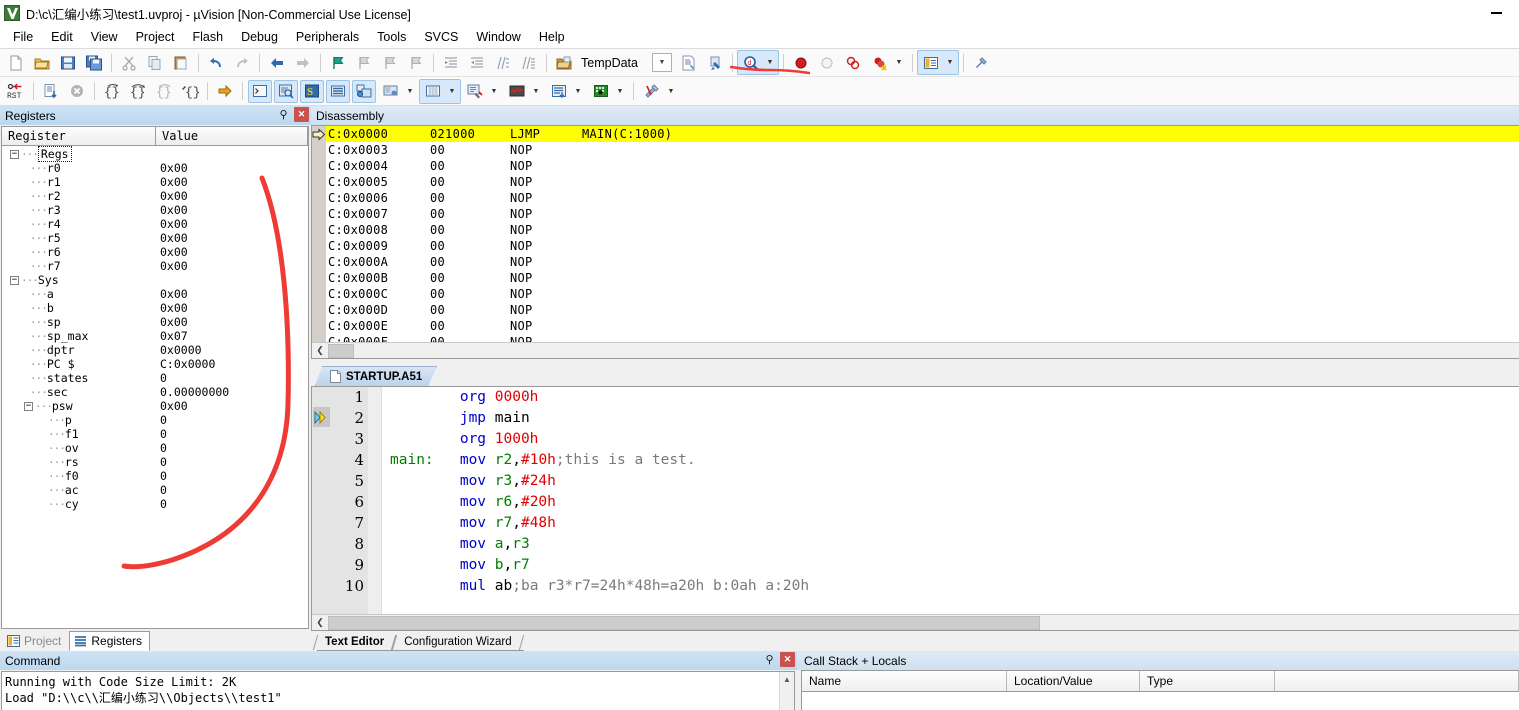 The width and height of the screenshot is (1519, 710). What do you see at coordinates (303, 62) in the screenshot?
I see `navigate-forward-icon` at bounding box center [303, 62].